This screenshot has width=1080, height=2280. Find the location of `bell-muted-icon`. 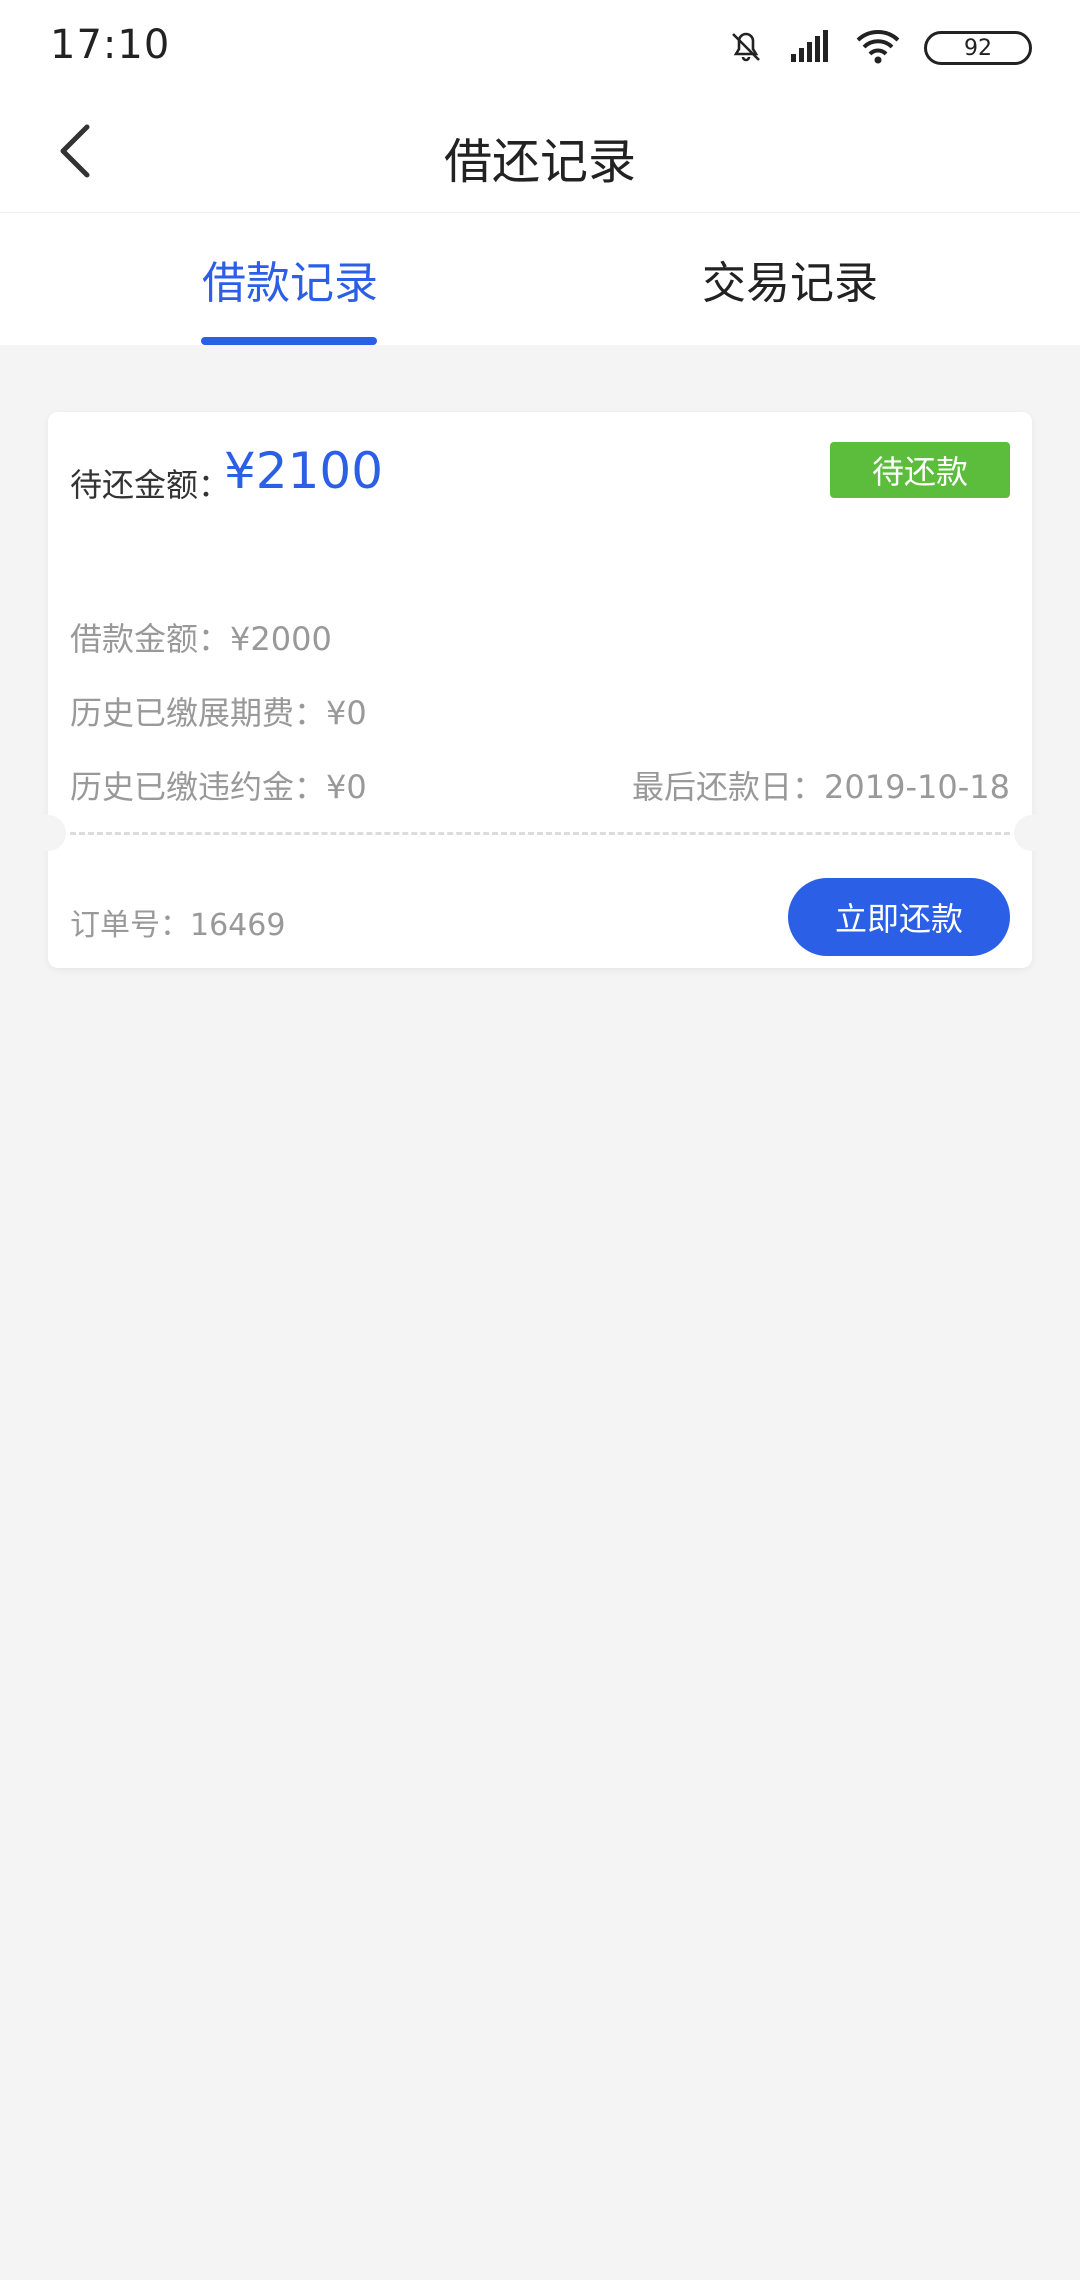

bell-muted-icon is located at coordinates (746, 48).